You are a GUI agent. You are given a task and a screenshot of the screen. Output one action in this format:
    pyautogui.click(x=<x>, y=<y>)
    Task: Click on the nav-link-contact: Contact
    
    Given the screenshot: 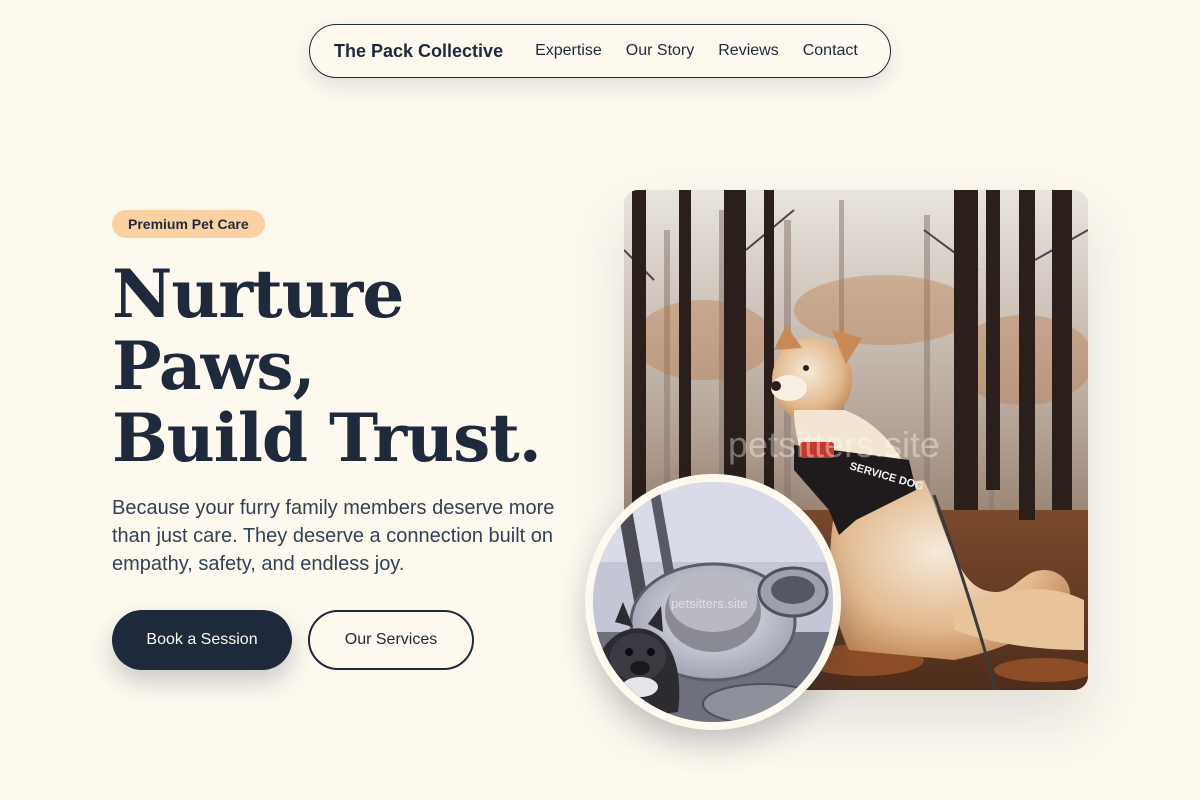 What is the action you would take?
    pyautogui.click(x=830, y=51)
    